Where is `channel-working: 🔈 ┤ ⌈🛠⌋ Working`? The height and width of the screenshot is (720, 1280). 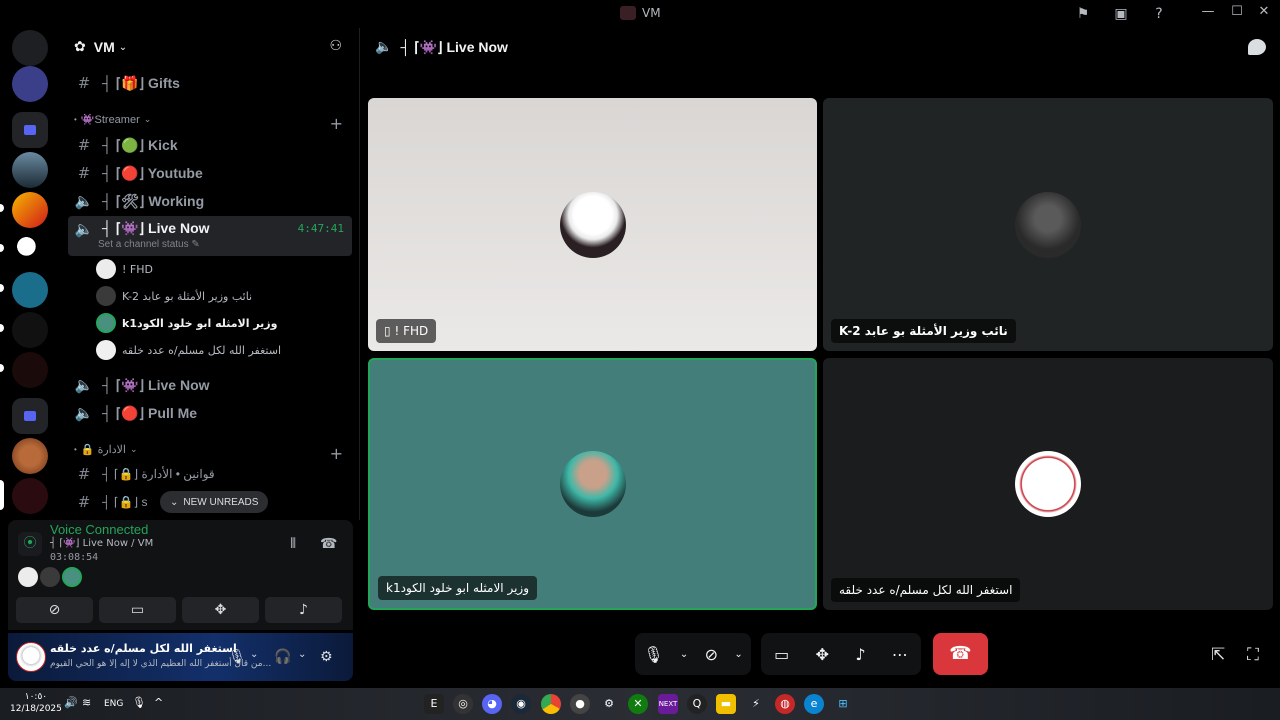 channel-working: 🔈 ┤ ⌈🛠⌋ Working is located at coordinates (210, 201).